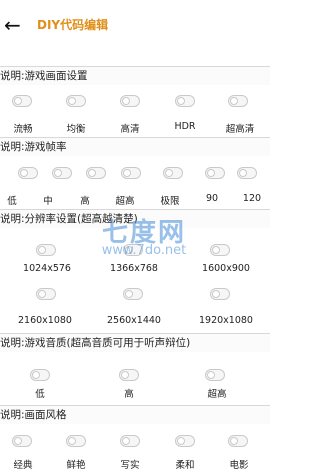 This screenshot has width=320, height=471. Describe the element at coordinates (238, 101) in the screenshot. I see `toggle-graphics-uhd` at that location.